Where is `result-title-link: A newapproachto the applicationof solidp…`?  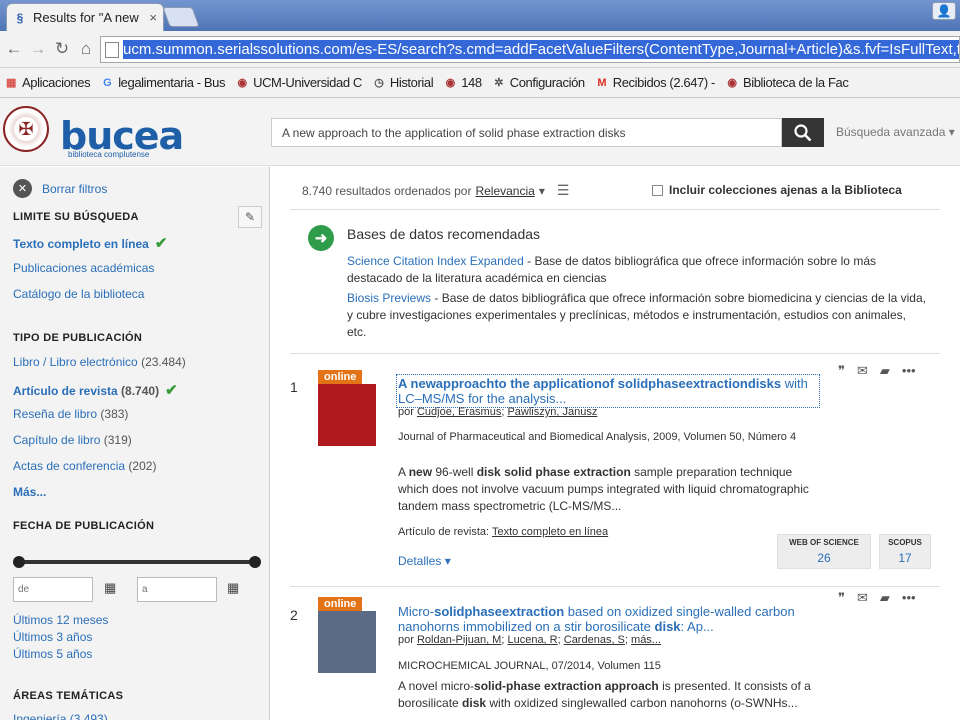 result-title-link: A newapproachto the applicationof solidp… is located at coordinates (608, 391).